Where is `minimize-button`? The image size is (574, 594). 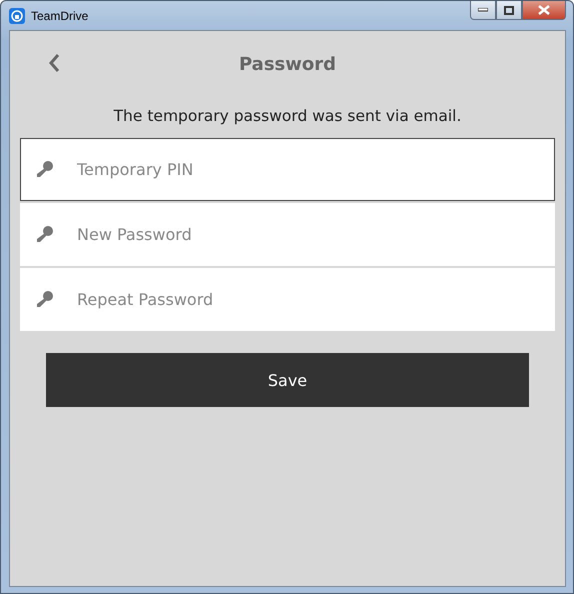 minimize-button is located at coordinates (483, 10).